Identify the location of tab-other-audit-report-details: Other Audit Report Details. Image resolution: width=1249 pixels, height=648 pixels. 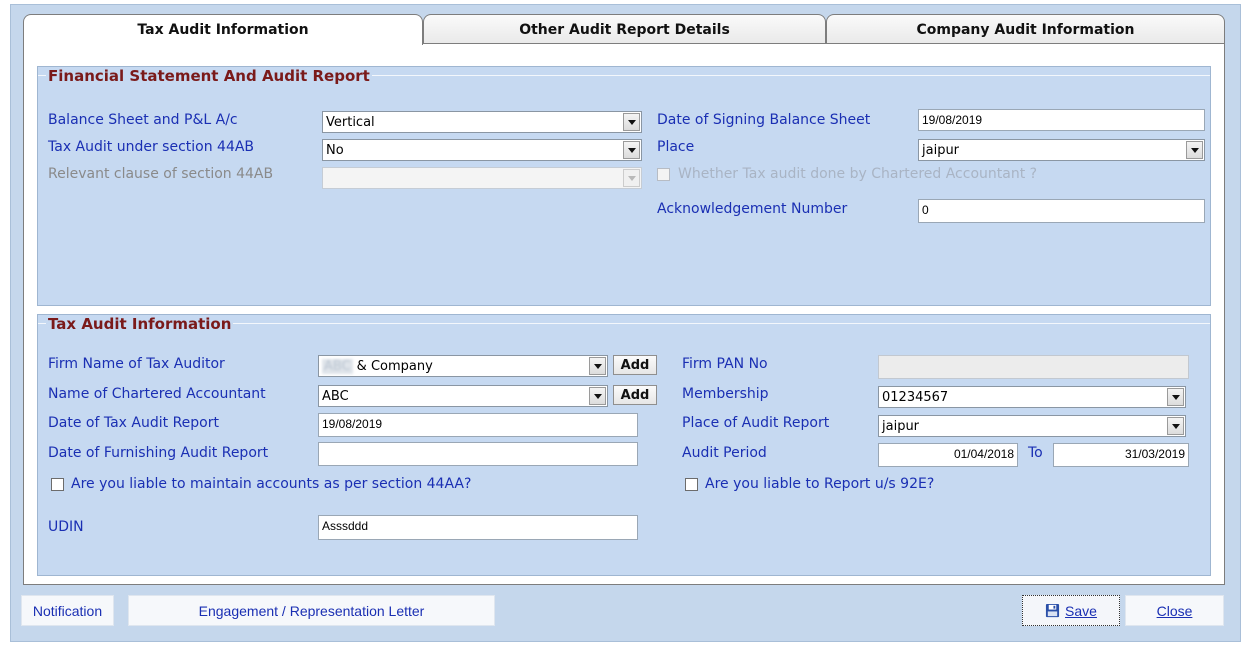
(624, 29).